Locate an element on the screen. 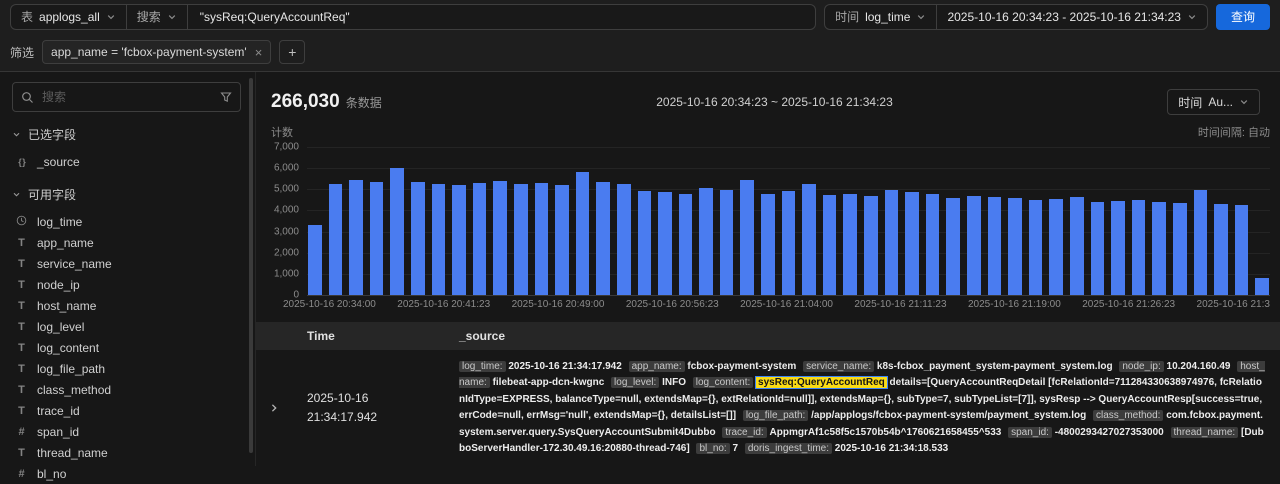 The height and width of the screenshot is (484, 1280). close-icon: × is located at coordinates (259, 52).